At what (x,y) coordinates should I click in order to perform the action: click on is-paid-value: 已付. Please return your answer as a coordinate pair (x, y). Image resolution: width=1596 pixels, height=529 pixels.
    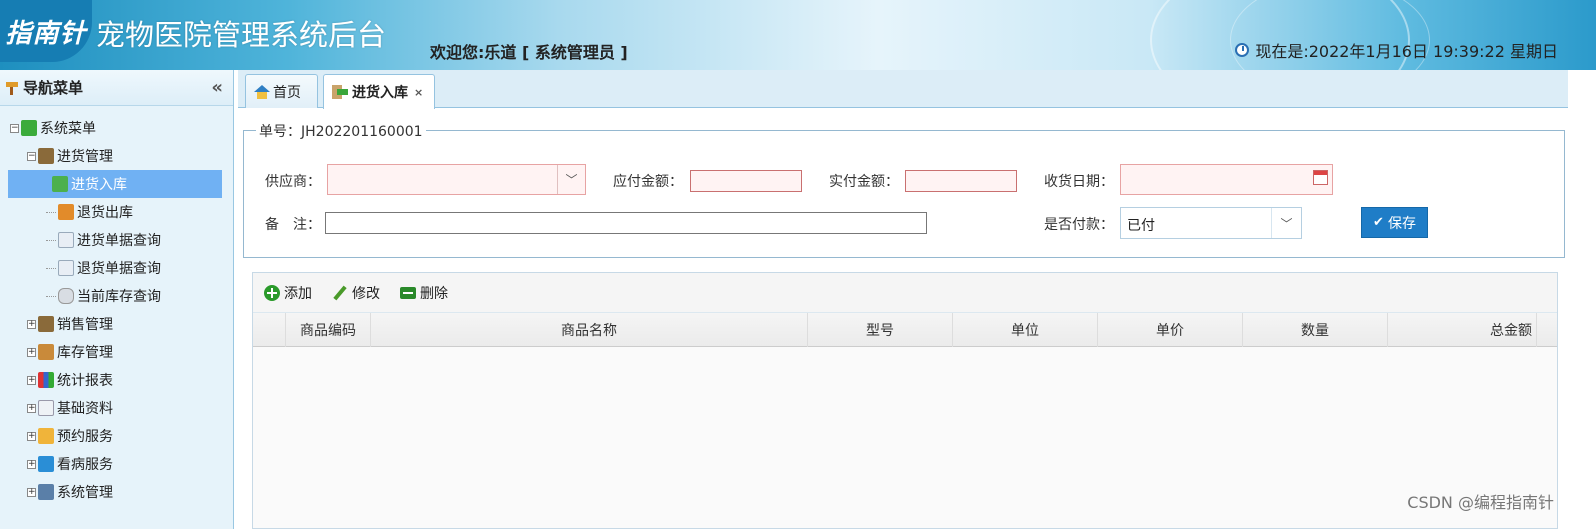
    Looking at the image, I should click on (1141, 226).